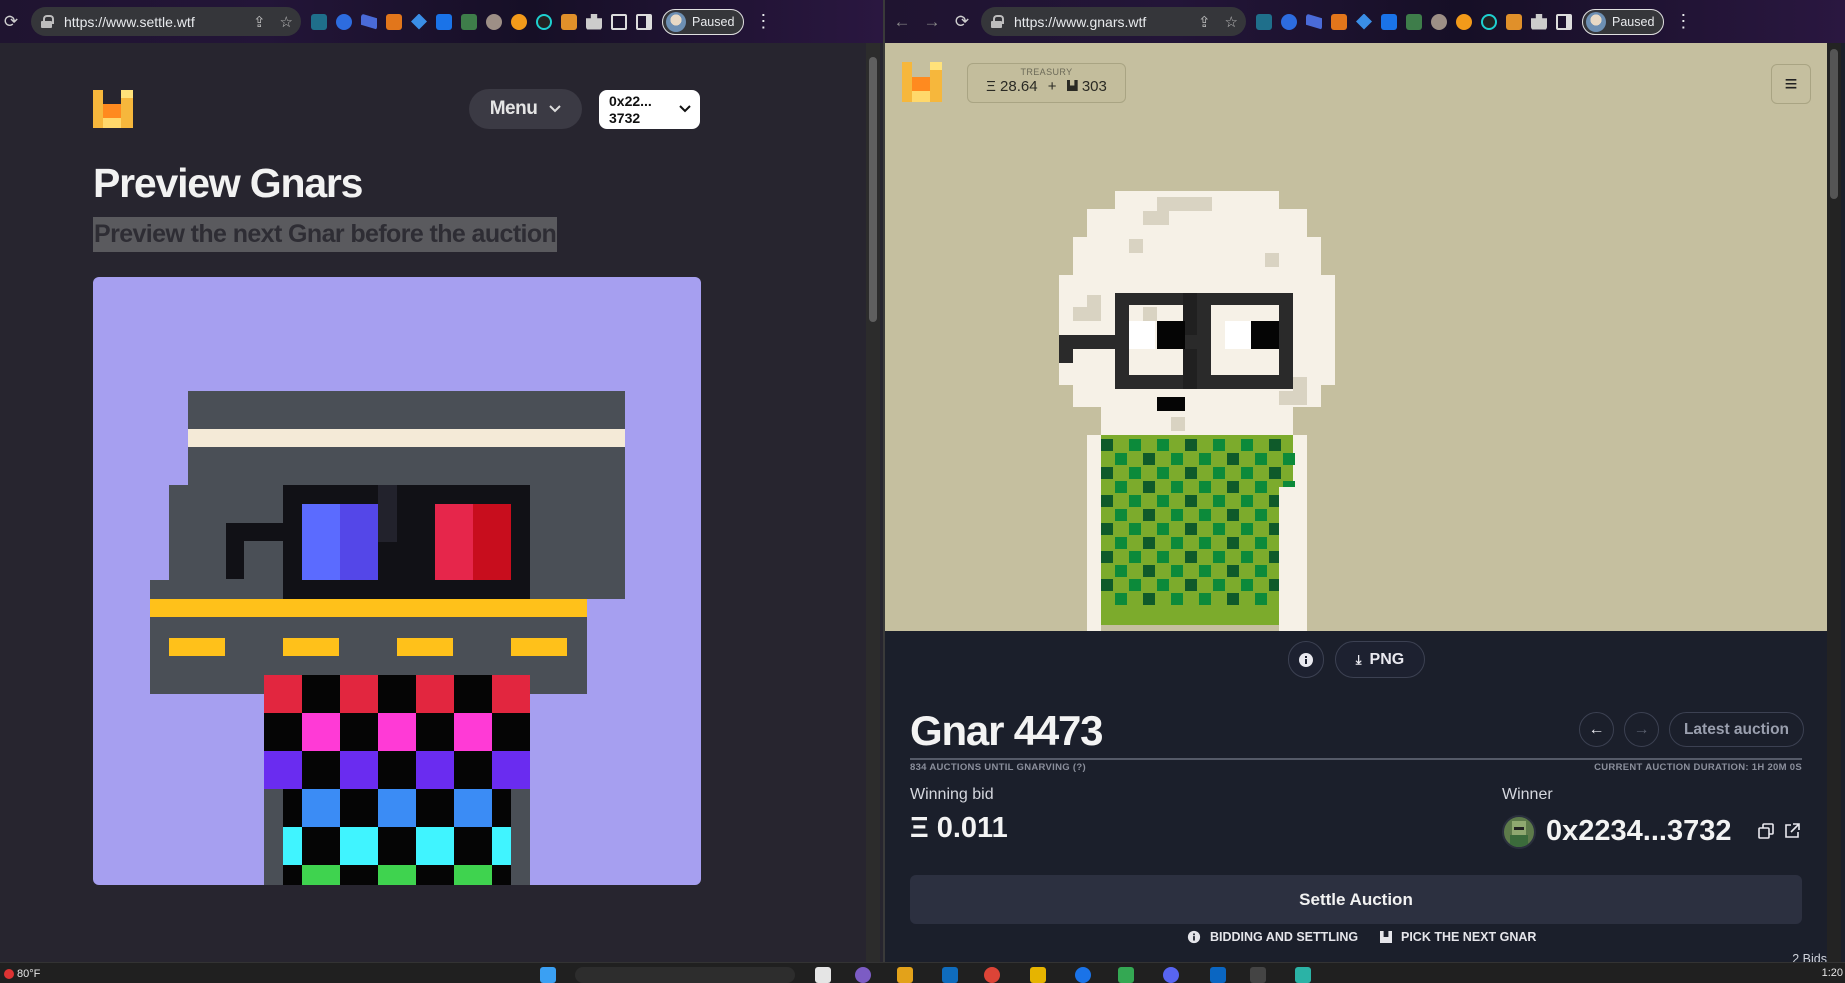 Image resolution: width=1845 pixels, height=983 pixels. I want to click on windows-taskbar: 80°F 1:20, so click(922, 972).